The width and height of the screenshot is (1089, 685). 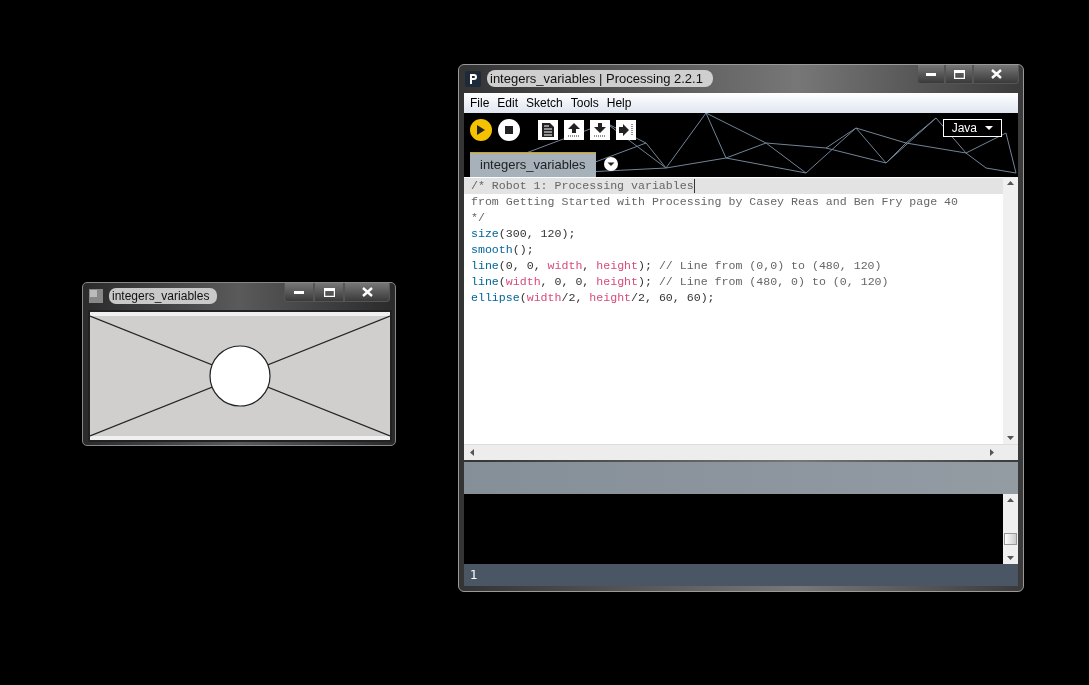 I want to click on play-icon, so click(x=481, y=129).